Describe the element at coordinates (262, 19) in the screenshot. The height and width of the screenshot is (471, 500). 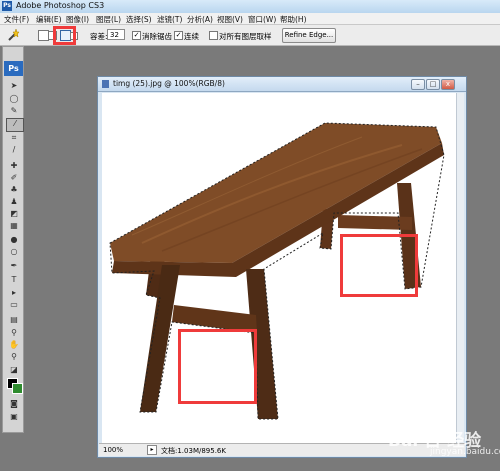
I see `menu-window: 窗口(W)` at that location.